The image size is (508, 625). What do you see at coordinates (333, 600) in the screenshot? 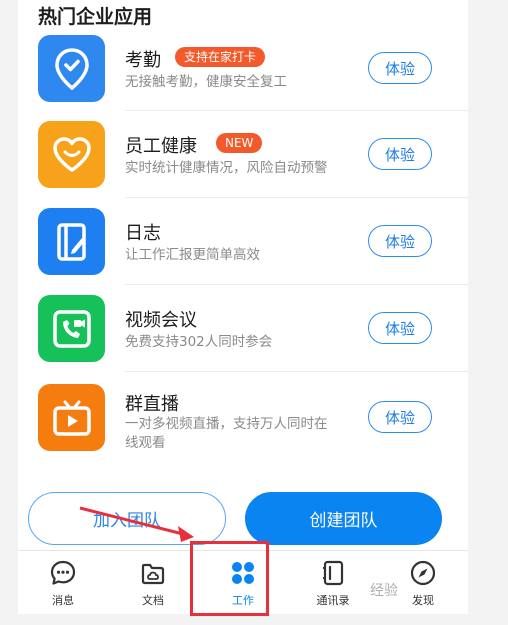
I see `tab-label: 通讯录` at bounding box center [333, 600].